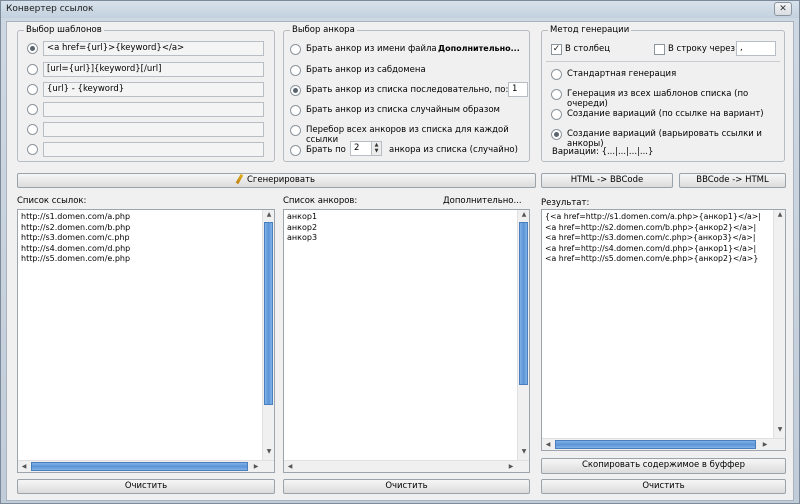  I want to click on anchor-radio-iterate, so click(295, 130).